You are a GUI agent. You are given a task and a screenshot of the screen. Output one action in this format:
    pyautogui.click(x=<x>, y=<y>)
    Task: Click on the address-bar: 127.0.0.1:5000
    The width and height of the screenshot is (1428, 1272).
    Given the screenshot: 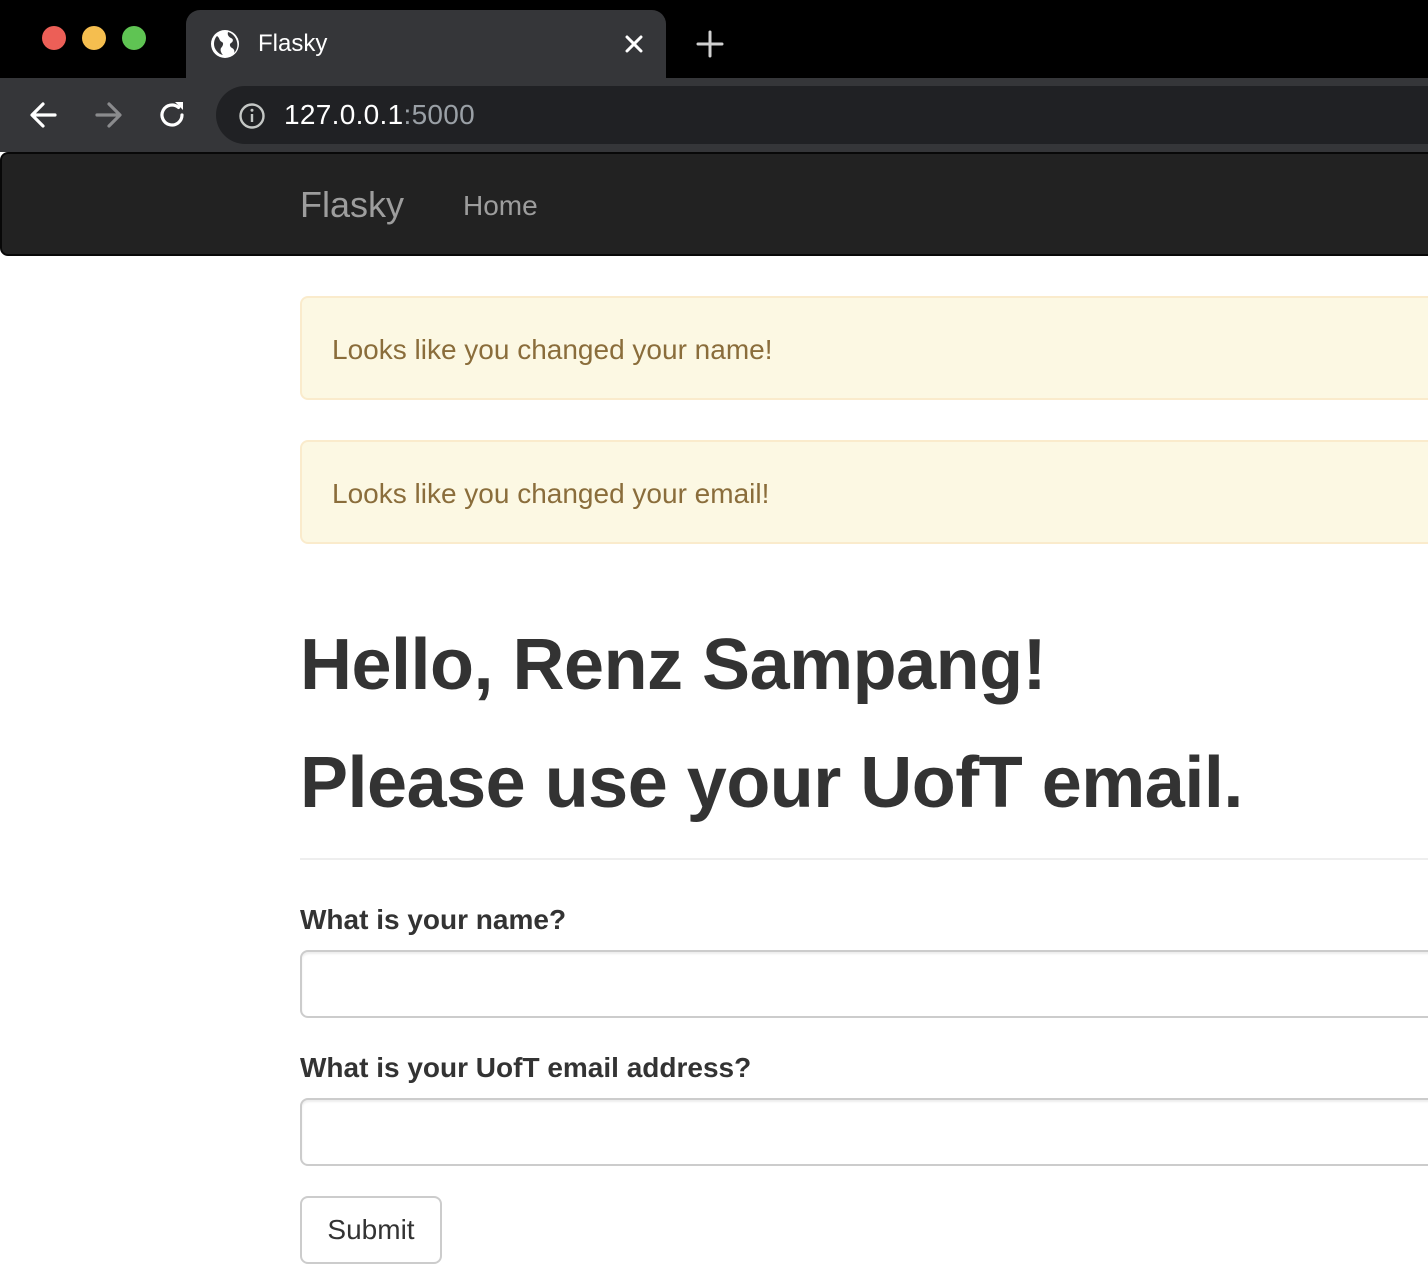 What is the action you would take?
    pyautogui.click(x=822, y=115)
    